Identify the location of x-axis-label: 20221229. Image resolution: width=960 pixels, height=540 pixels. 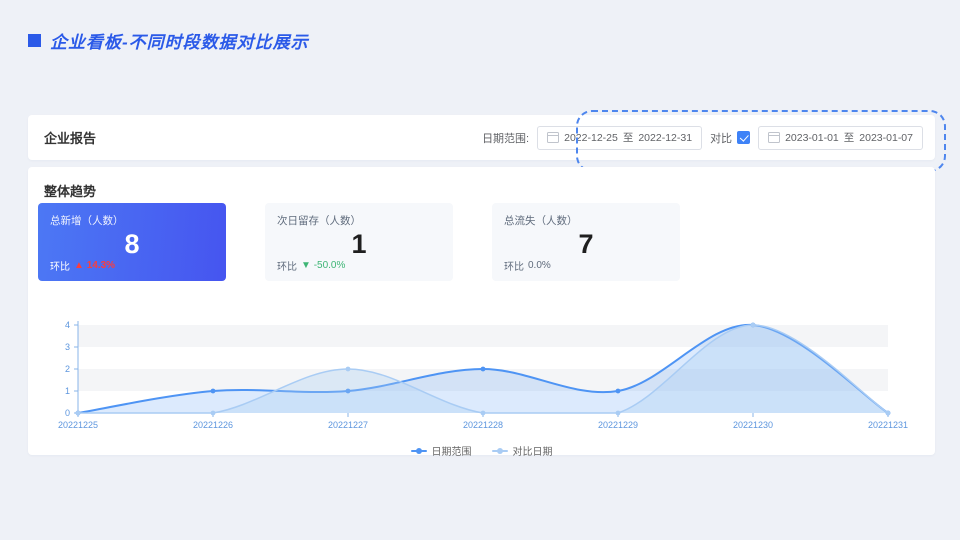
(618, 425).